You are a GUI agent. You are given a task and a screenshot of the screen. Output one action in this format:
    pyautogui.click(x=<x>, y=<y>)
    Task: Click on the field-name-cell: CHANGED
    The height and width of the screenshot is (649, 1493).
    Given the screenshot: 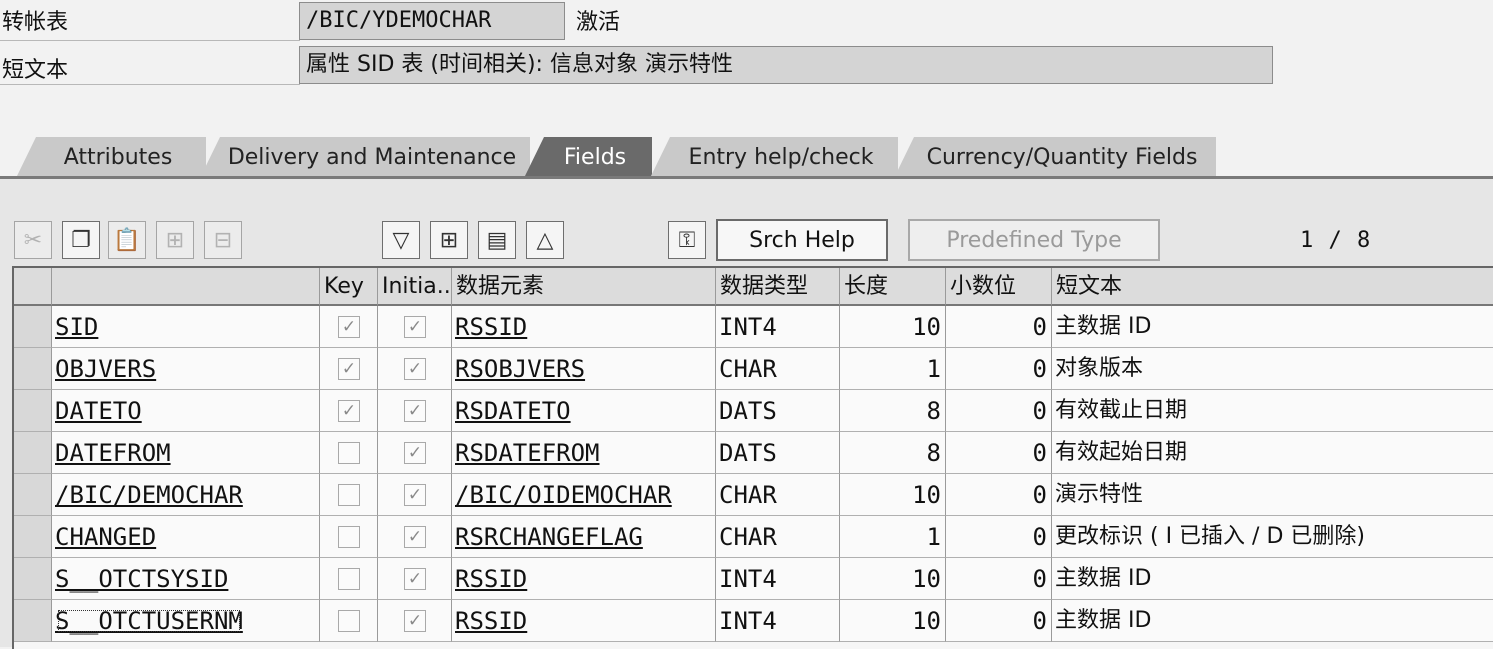 What is the action you would take?
    pyautogui.click(x=186, y=537)
    